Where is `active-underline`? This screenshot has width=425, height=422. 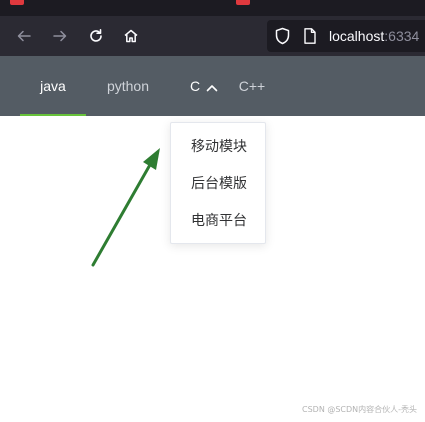
active-underline is located at coordinates (53, 115).